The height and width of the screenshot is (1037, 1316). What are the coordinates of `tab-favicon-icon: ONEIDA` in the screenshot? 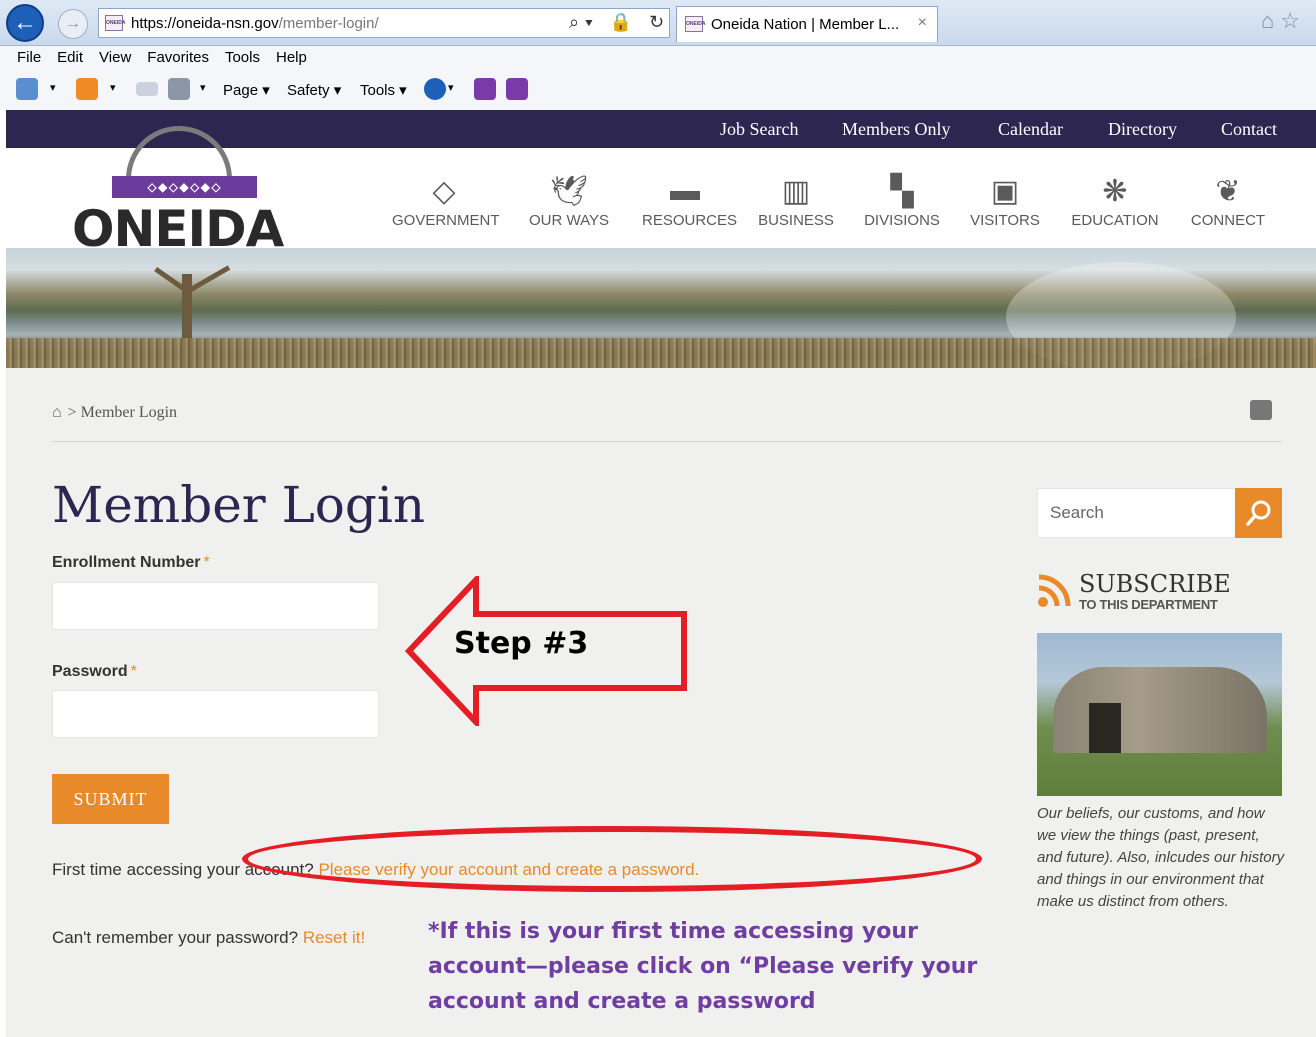 It's located at (695, 24).